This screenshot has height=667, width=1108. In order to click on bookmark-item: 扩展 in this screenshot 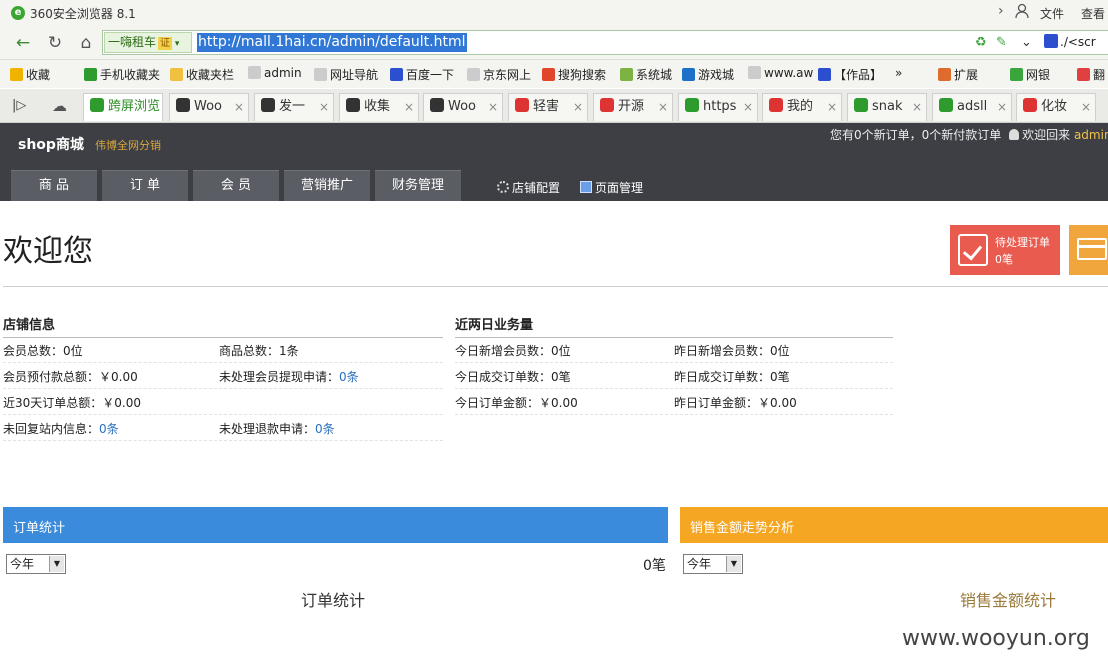, I will do `click(958, 74)`.